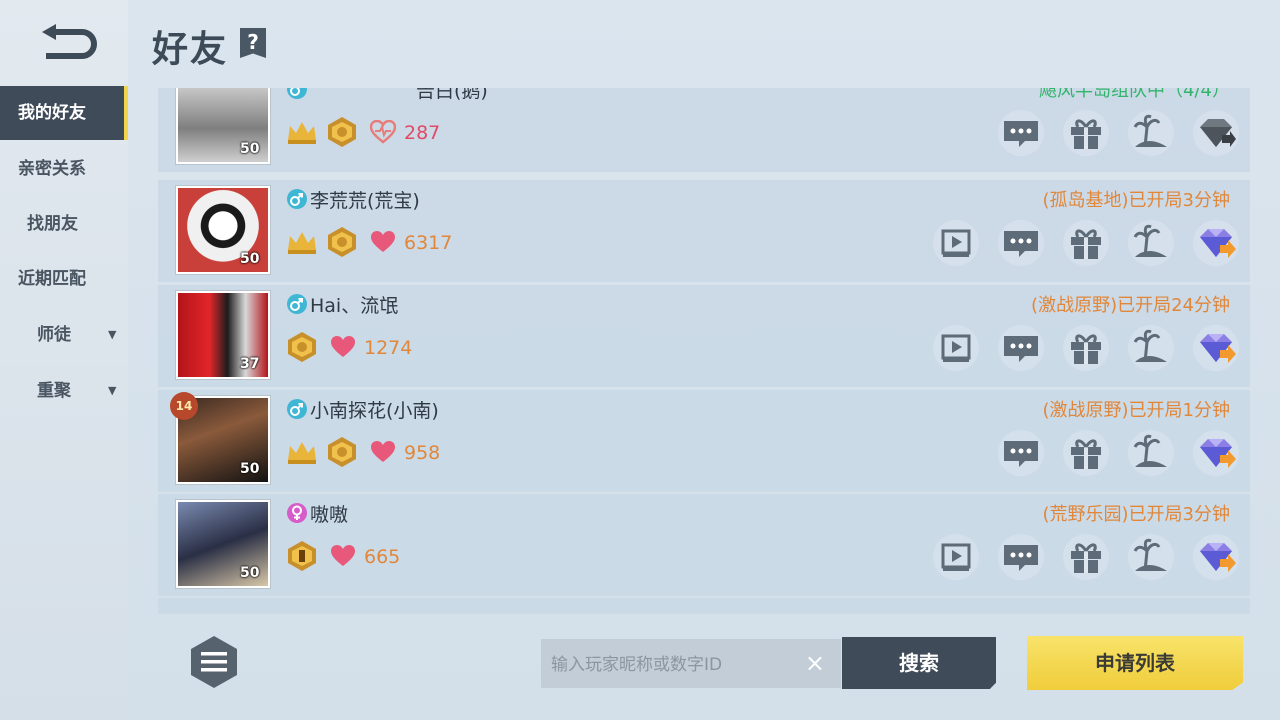  What do you see at coordinates (1136, 514) in the screenshot?
I see `status-text: (荒野乐园)已开局3分钟` at bounding box center [1136, 514].